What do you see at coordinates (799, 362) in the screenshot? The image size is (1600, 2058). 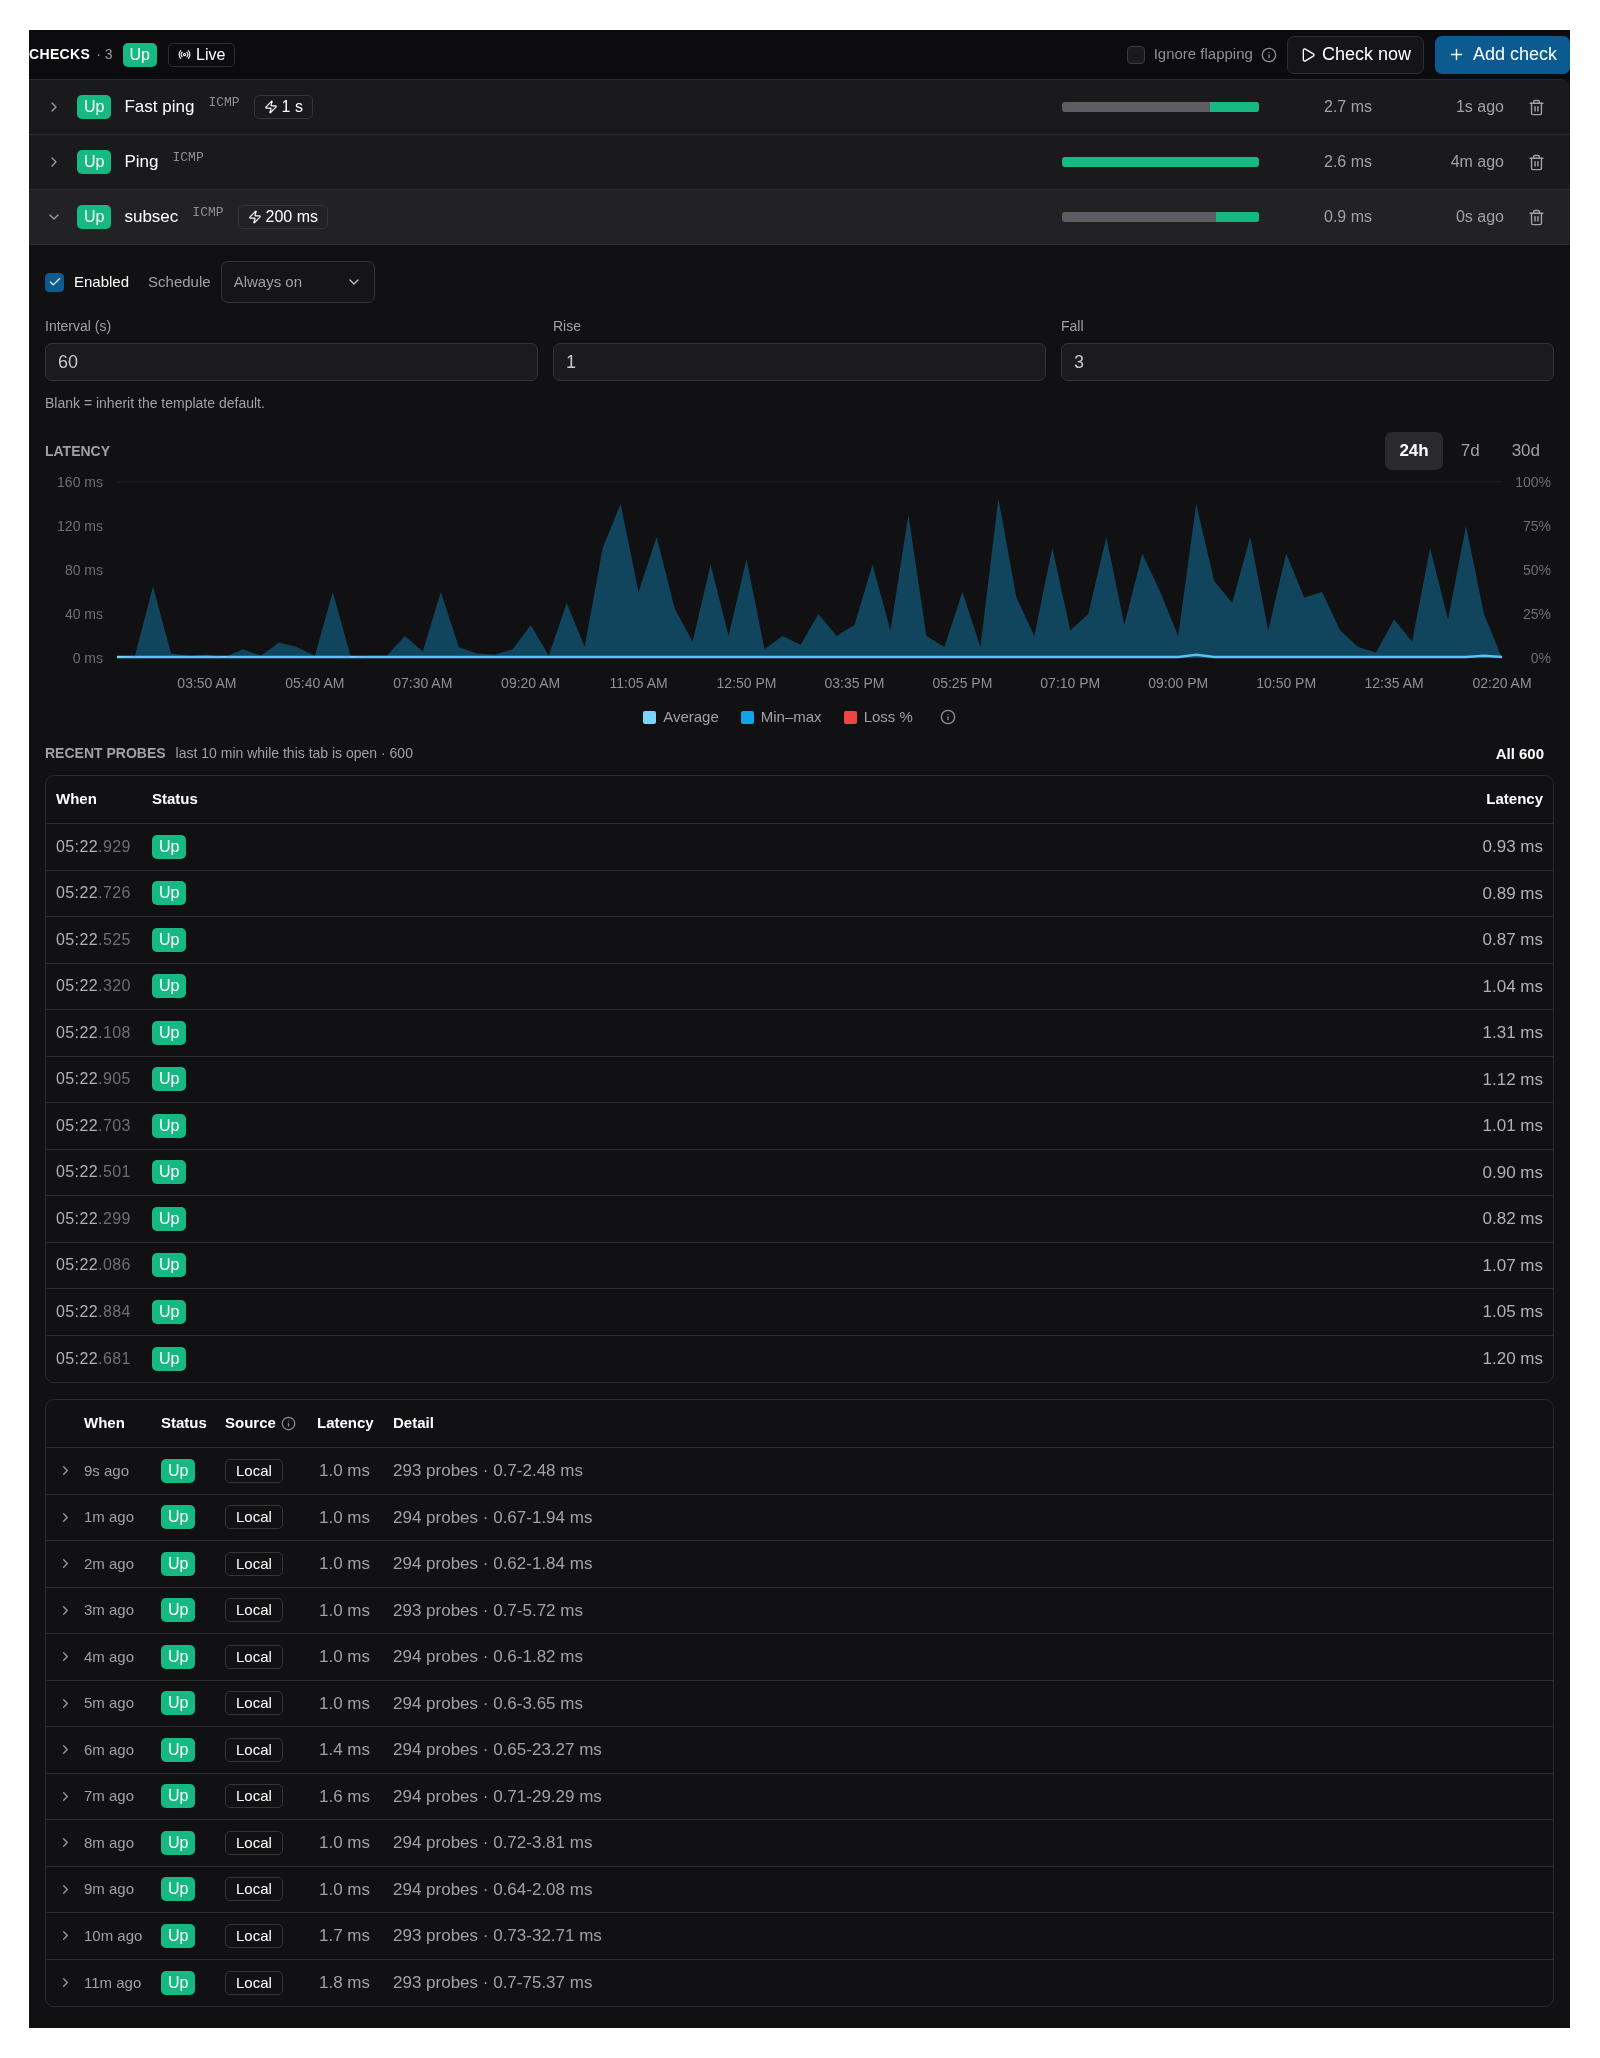 I see `input-field: 1` at bounding box center [799, 362].